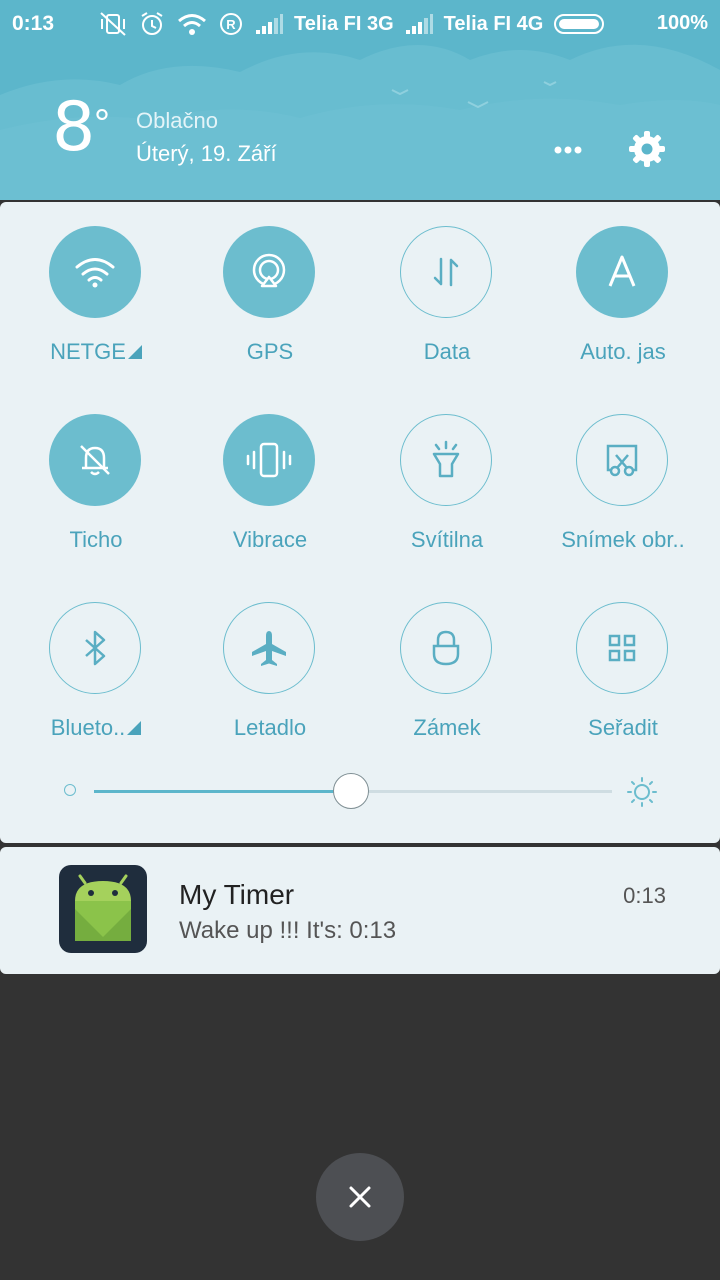  I want to click on tile-airplane-toggle, so click(269, 648).